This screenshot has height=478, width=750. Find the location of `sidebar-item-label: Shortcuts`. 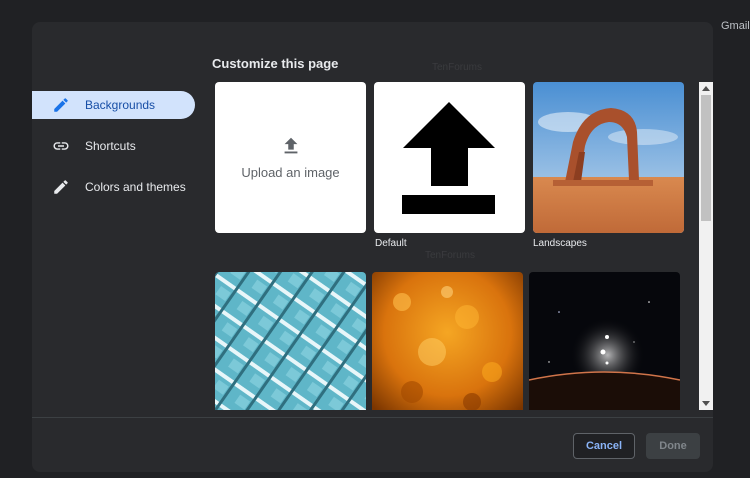

sidebar-item-label: Shortcuts is located at coordinates (110, 146).